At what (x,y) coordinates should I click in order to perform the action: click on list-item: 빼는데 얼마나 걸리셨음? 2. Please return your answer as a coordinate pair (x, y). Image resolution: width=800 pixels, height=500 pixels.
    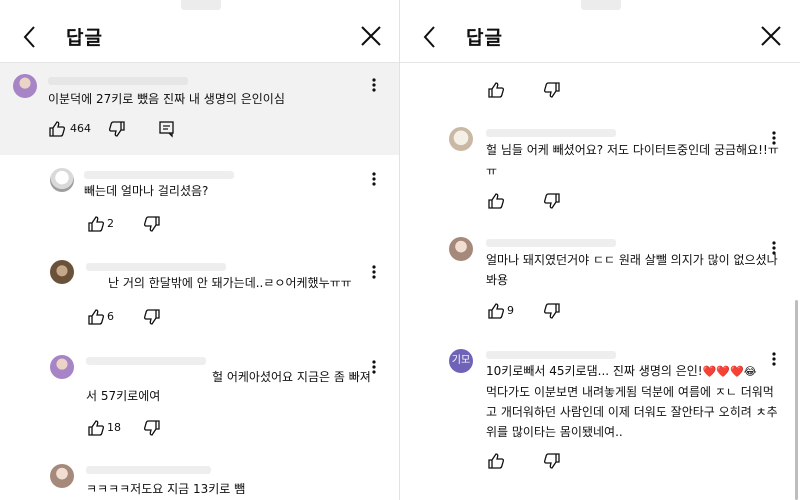
    Looking at the image, I should click on (200, 200).